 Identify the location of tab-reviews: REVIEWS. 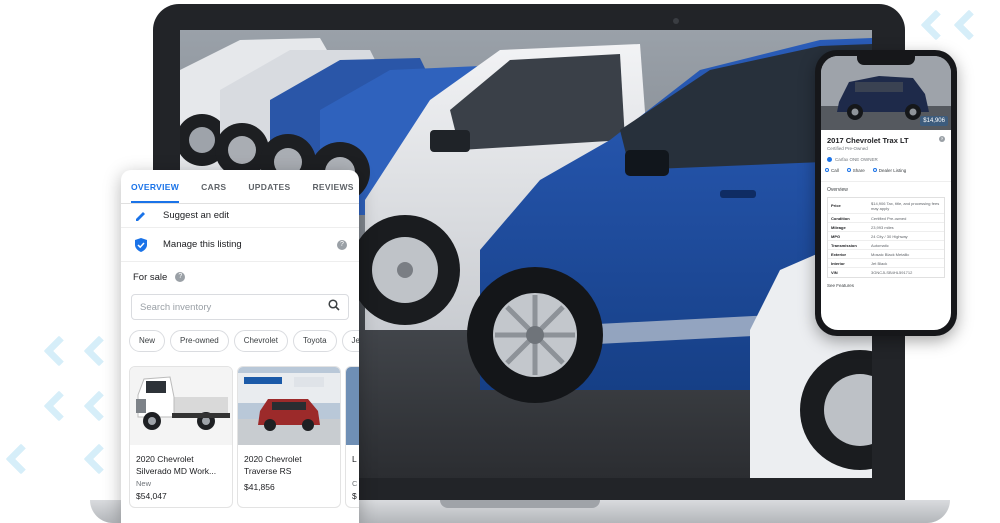
(332, 186).